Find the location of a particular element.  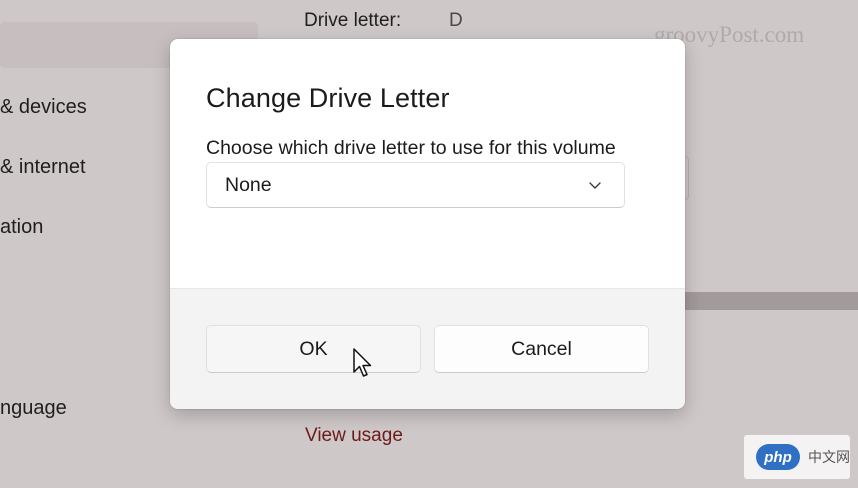

dropdown-selected-value: None is located at coordinates (248, 184).